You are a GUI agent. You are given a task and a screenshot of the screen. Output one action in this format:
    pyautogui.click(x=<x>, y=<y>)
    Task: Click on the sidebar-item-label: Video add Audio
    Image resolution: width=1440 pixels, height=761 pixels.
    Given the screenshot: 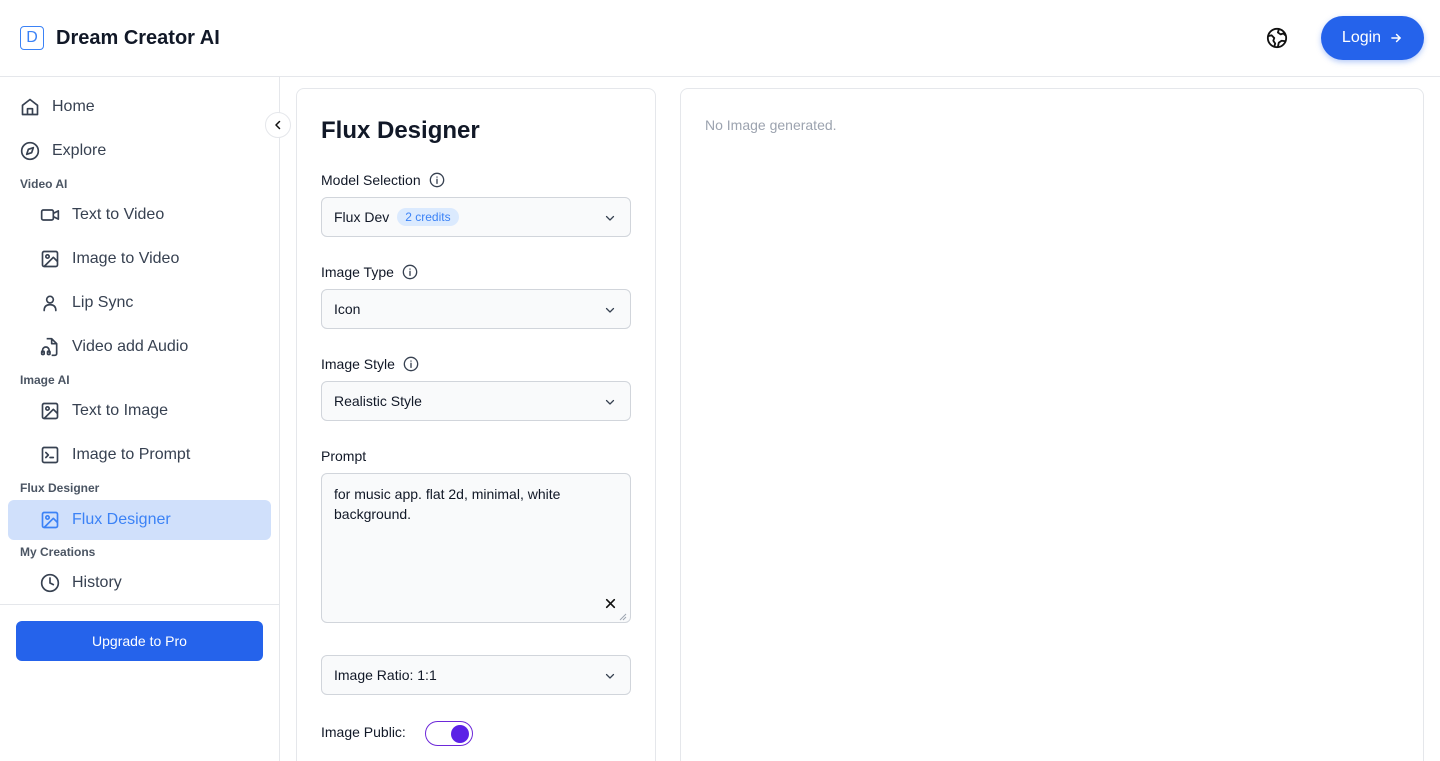 What is the action you would take?
    pyautogui.click(x=130, y=346)
    